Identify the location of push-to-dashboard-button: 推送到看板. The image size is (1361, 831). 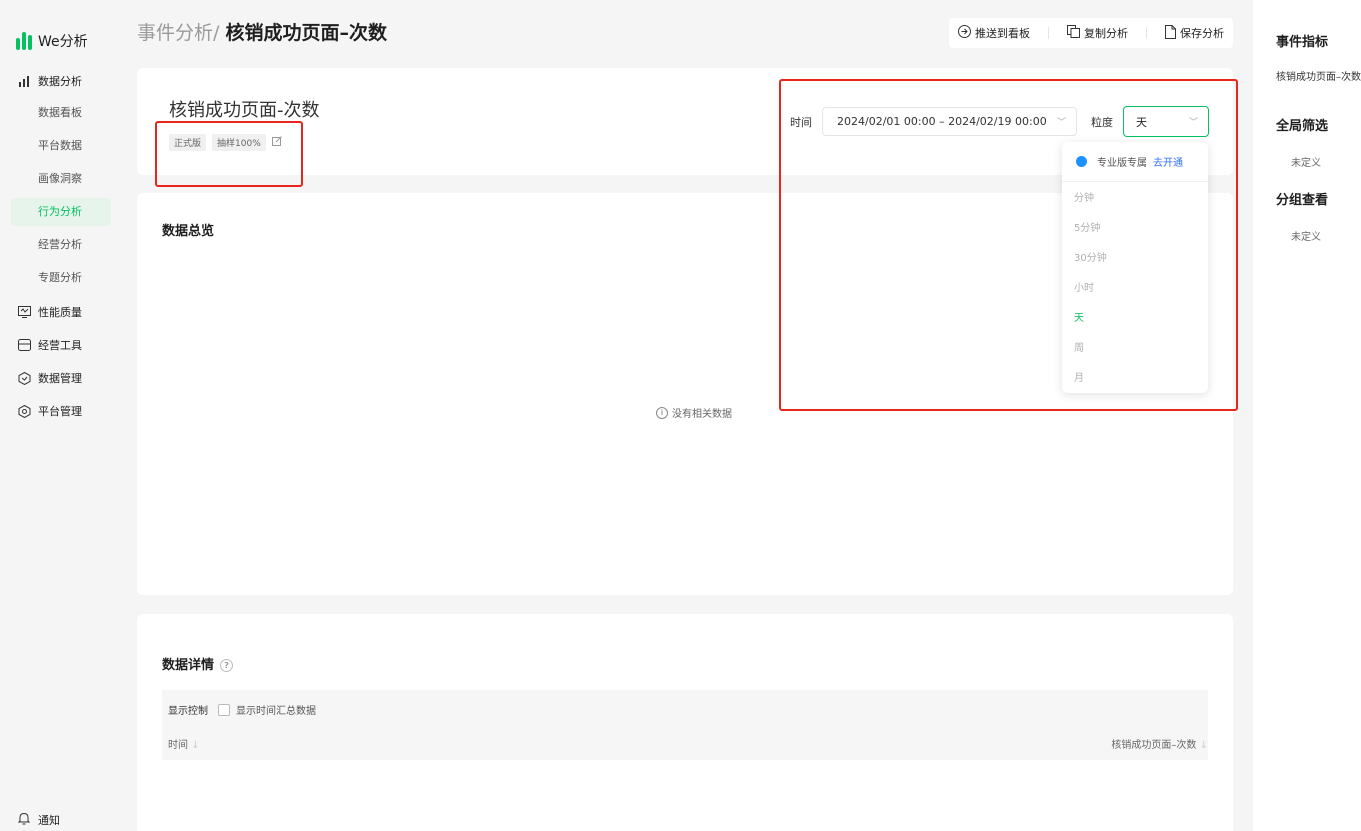
(994, 33).